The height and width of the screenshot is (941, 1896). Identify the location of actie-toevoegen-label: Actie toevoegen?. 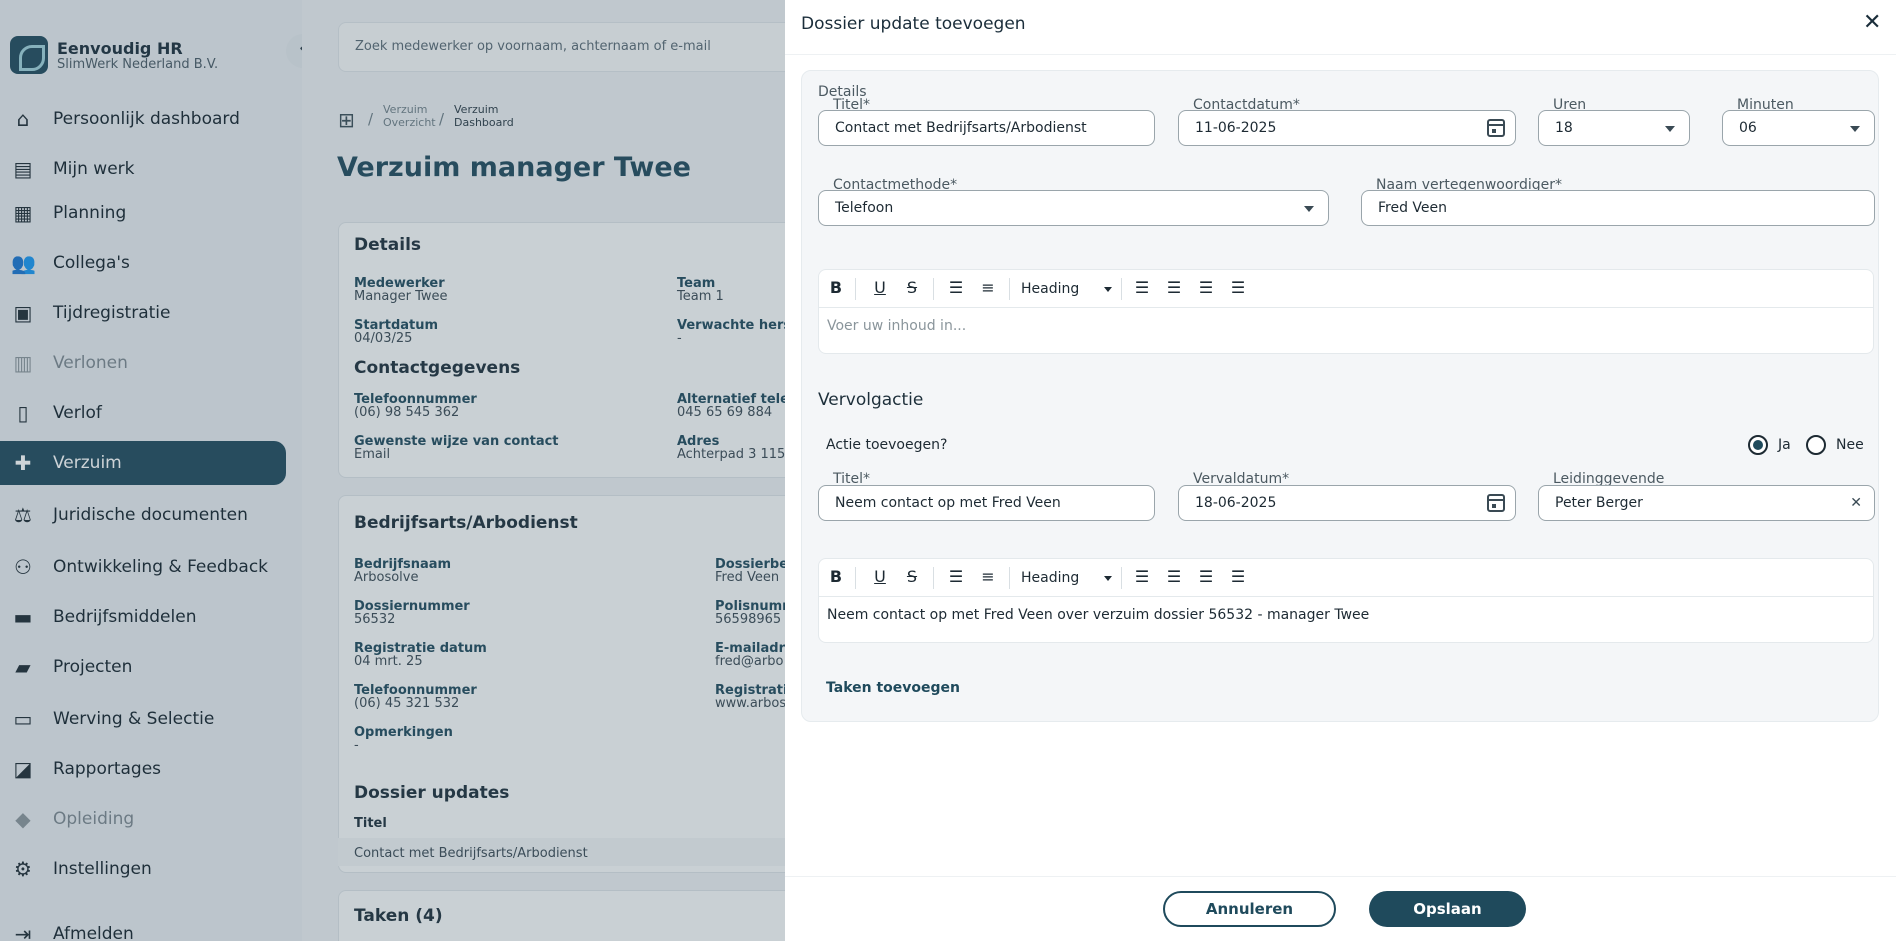
(887, 445).